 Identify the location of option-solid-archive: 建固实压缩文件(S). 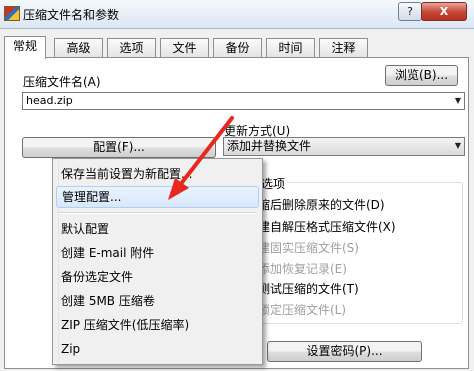
(308, 247).